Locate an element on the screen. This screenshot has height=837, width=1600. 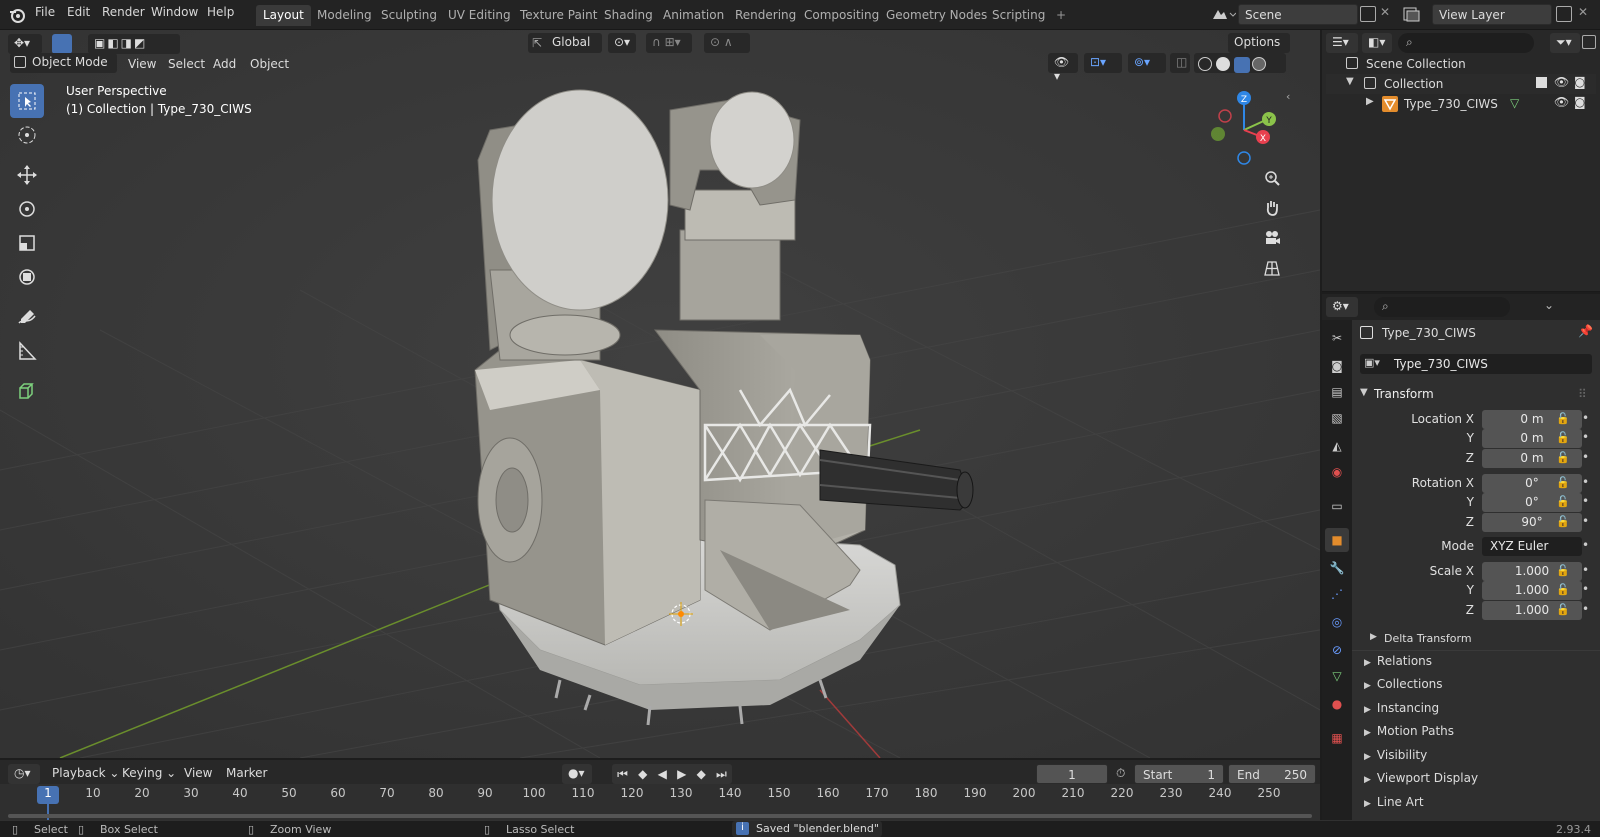
delta-transform-header: ▶ Delta Transform is located at coordinates (1481, 639).